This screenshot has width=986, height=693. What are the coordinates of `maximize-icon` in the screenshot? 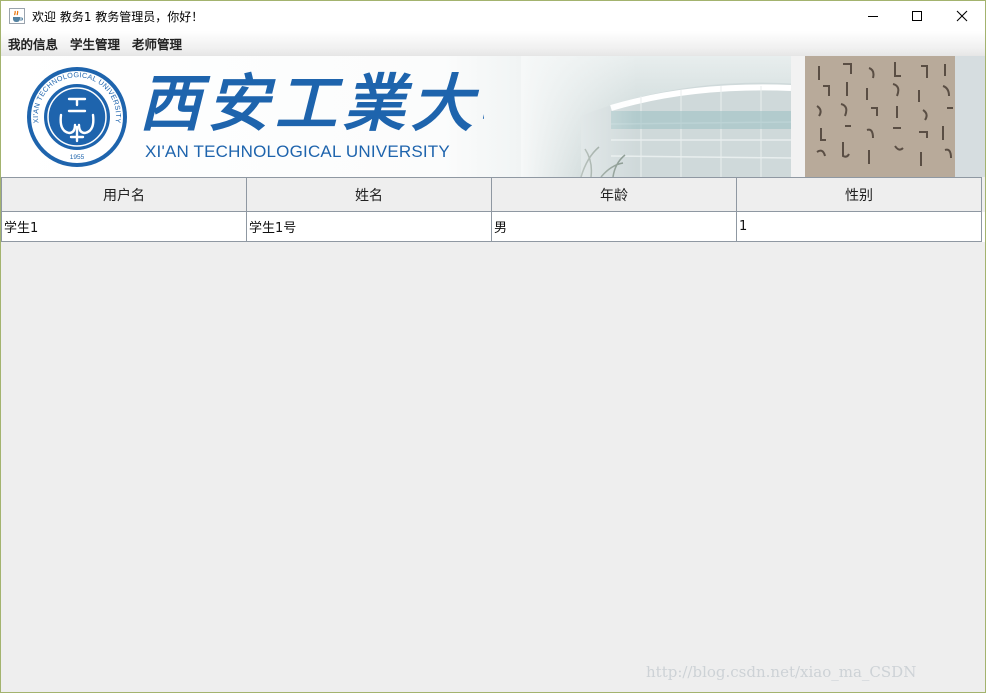 It's located at (917, 16).